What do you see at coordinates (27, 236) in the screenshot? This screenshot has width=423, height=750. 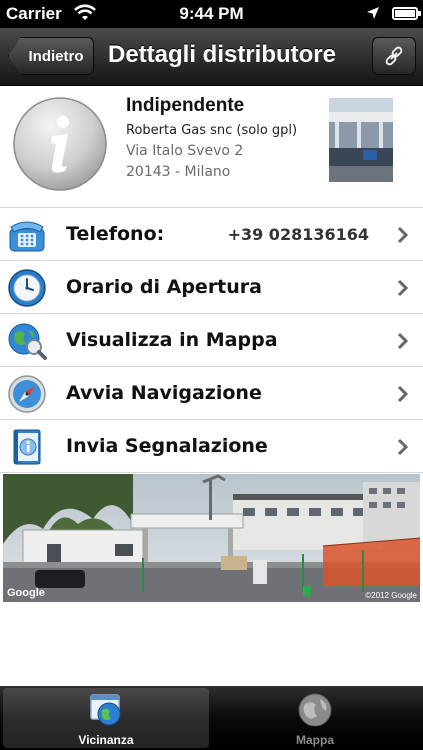 I see `phone-icon` at bounding box center [27, 236].